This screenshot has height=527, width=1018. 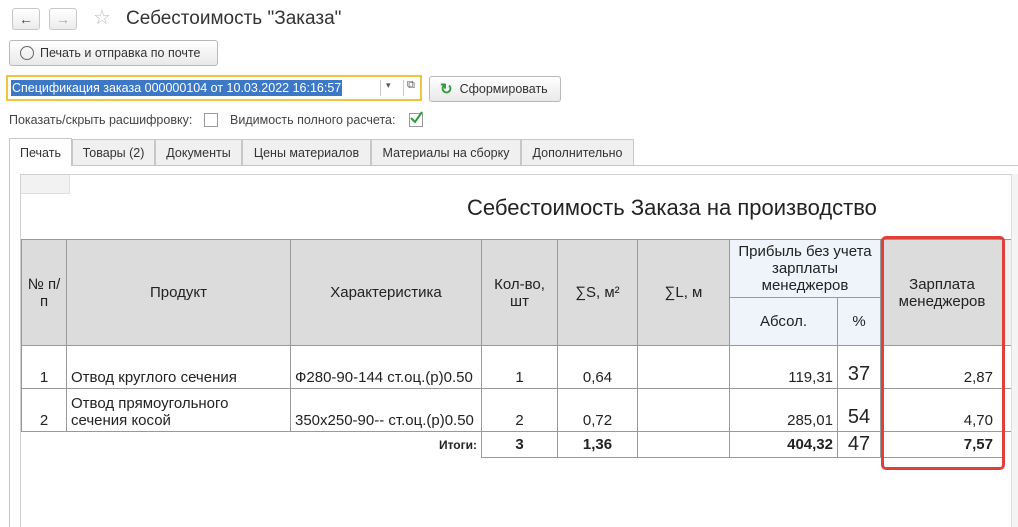 I want to click on header-num: № п/п, so click(x=44, y=292).